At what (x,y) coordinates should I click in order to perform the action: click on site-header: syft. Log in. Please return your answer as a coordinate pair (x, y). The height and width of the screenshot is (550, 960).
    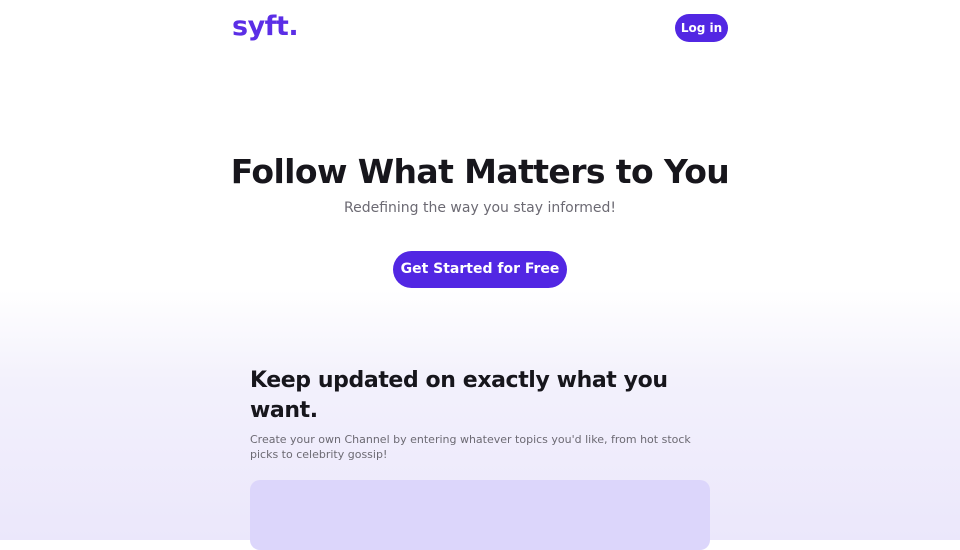
    Looking at the image, I should click on (480, 30).